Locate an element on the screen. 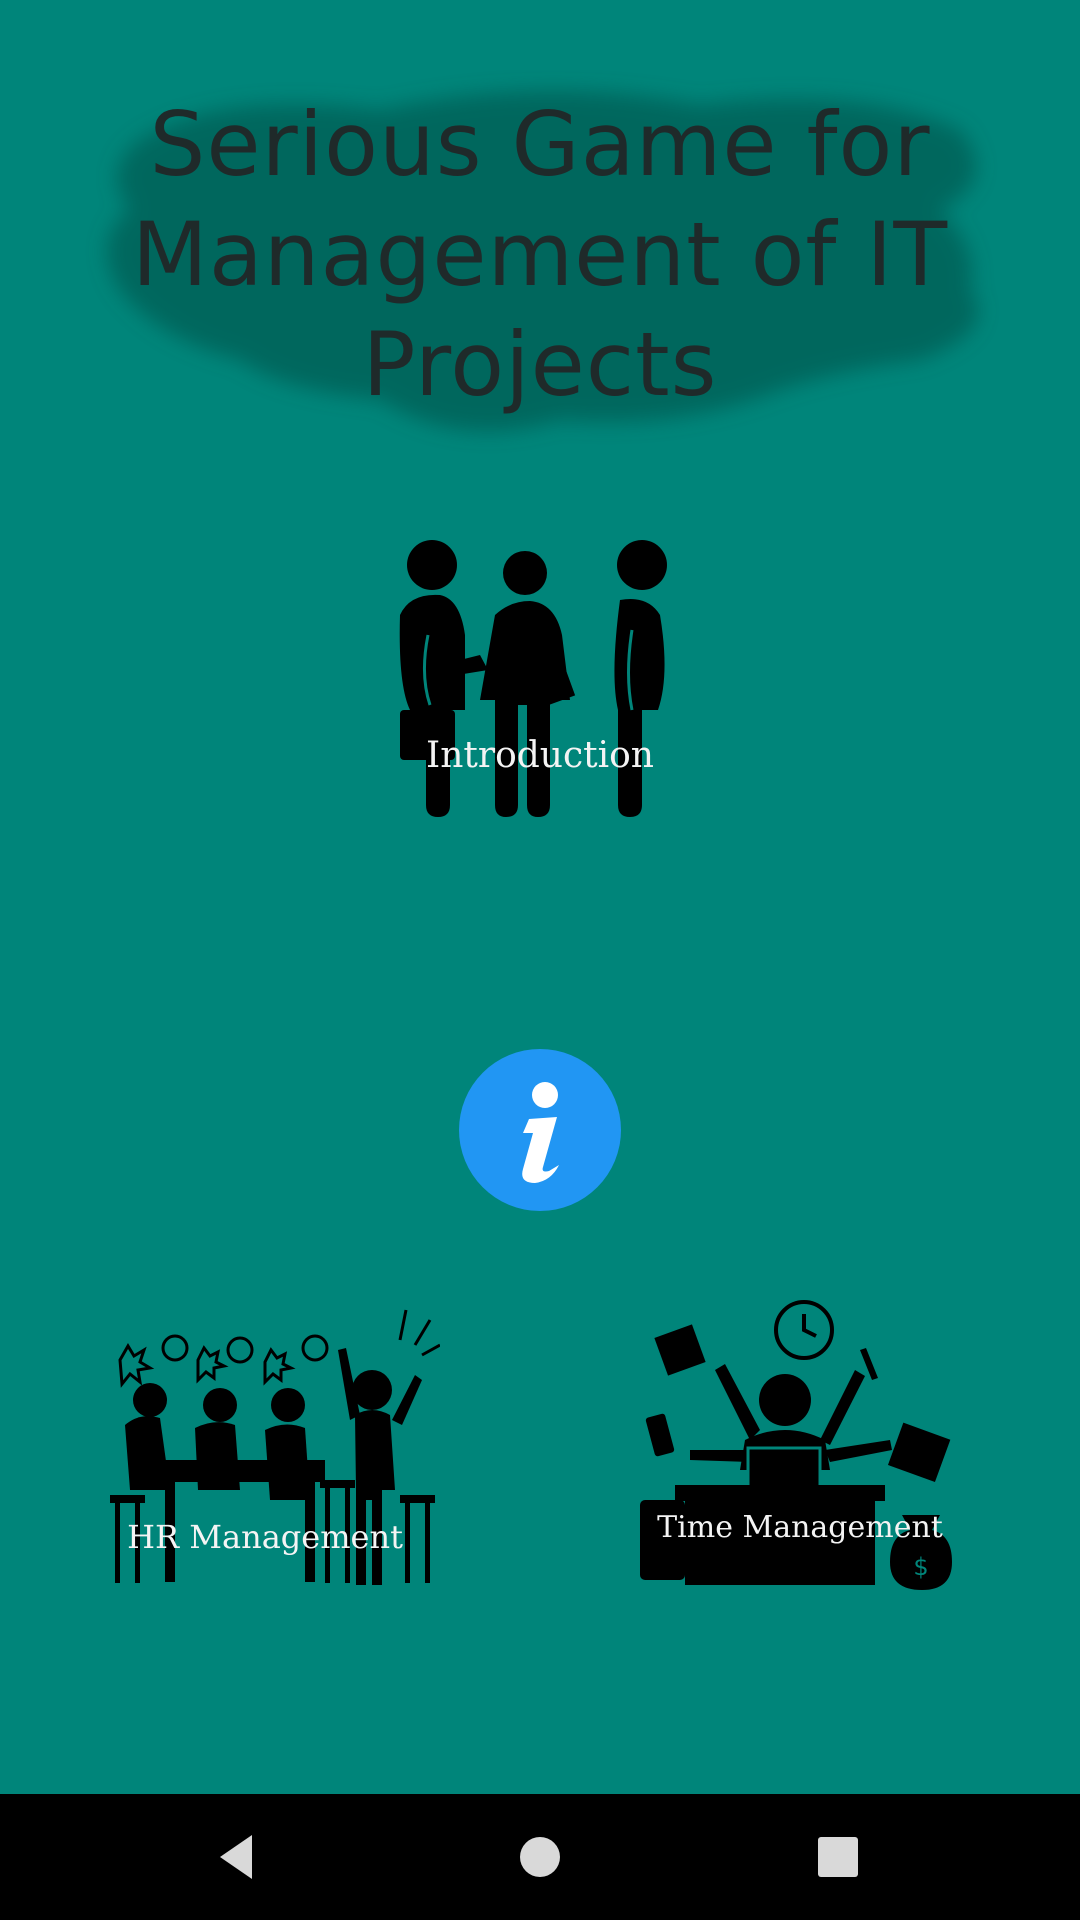 The image size is (1080, 1920). time-management-illustration: $ is located at coordinates (796, 1445).